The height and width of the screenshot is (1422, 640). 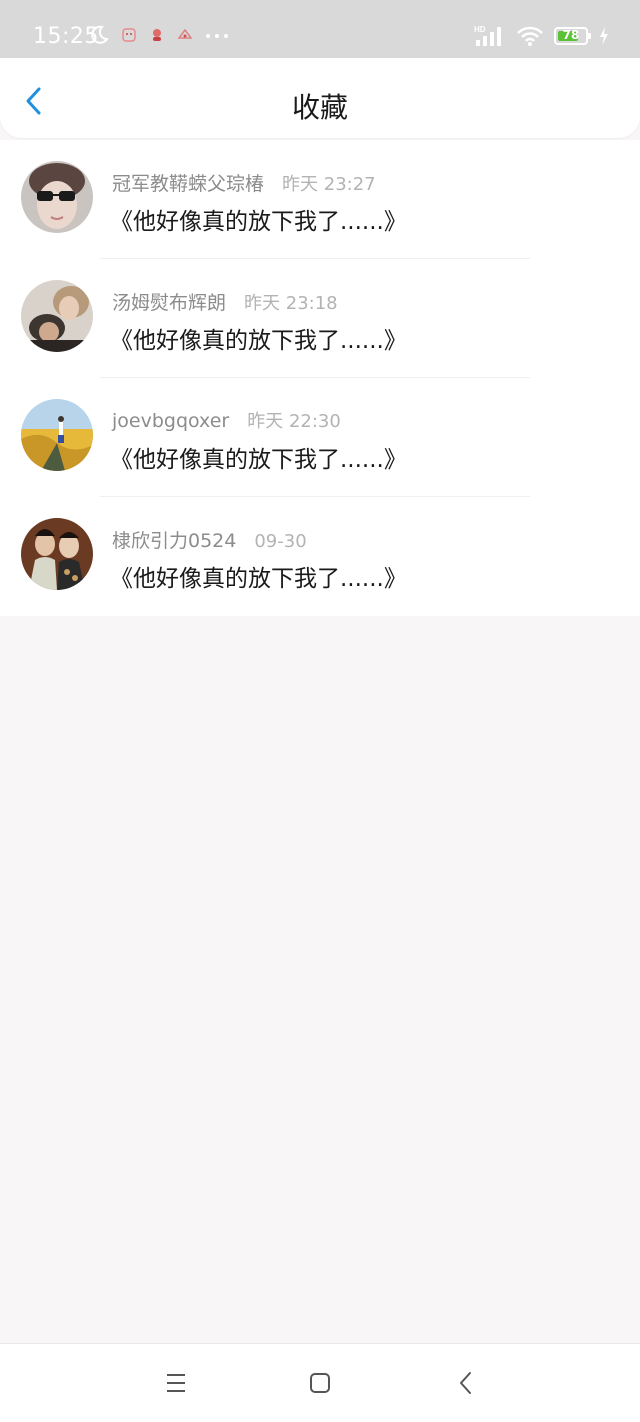 I want to click on battery-icon: 78, so click(x=572, y=36).